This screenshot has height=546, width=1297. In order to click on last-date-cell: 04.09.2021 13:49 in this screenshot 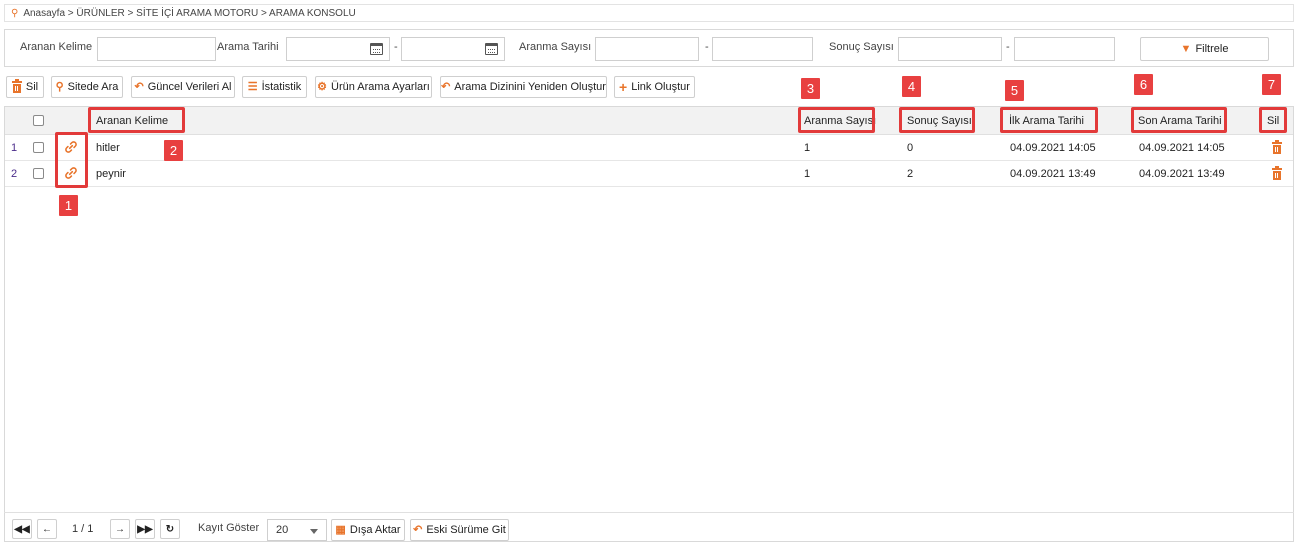, I will do `click(1182, 174)`.